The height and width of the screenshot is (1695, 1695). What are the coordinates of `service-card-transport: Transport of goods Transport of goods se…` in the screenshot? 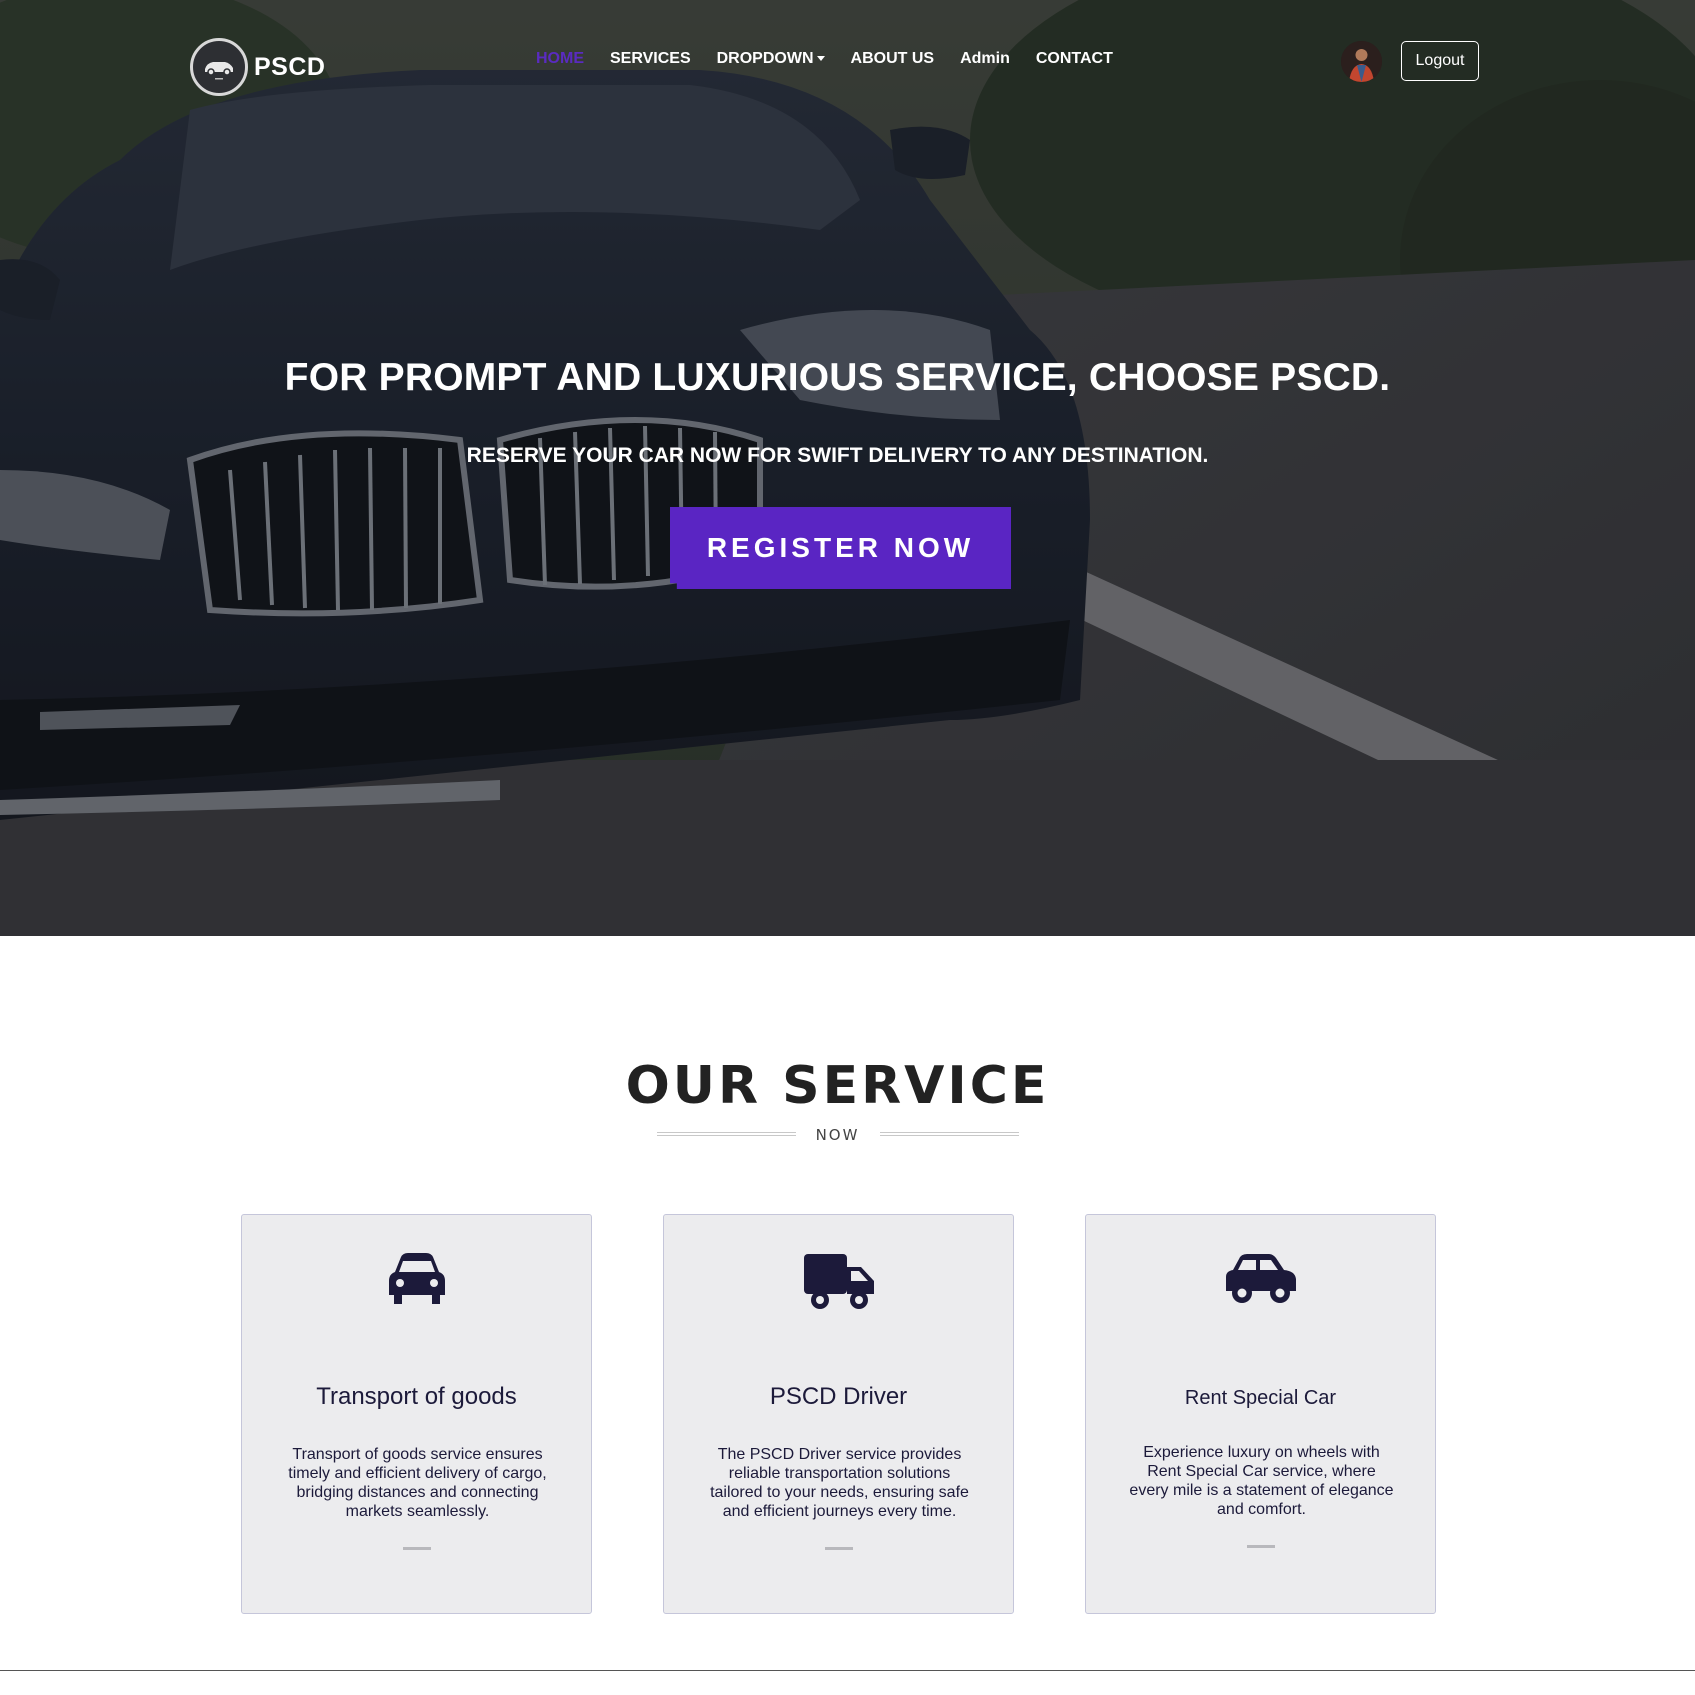 It's located at (416, 1414).